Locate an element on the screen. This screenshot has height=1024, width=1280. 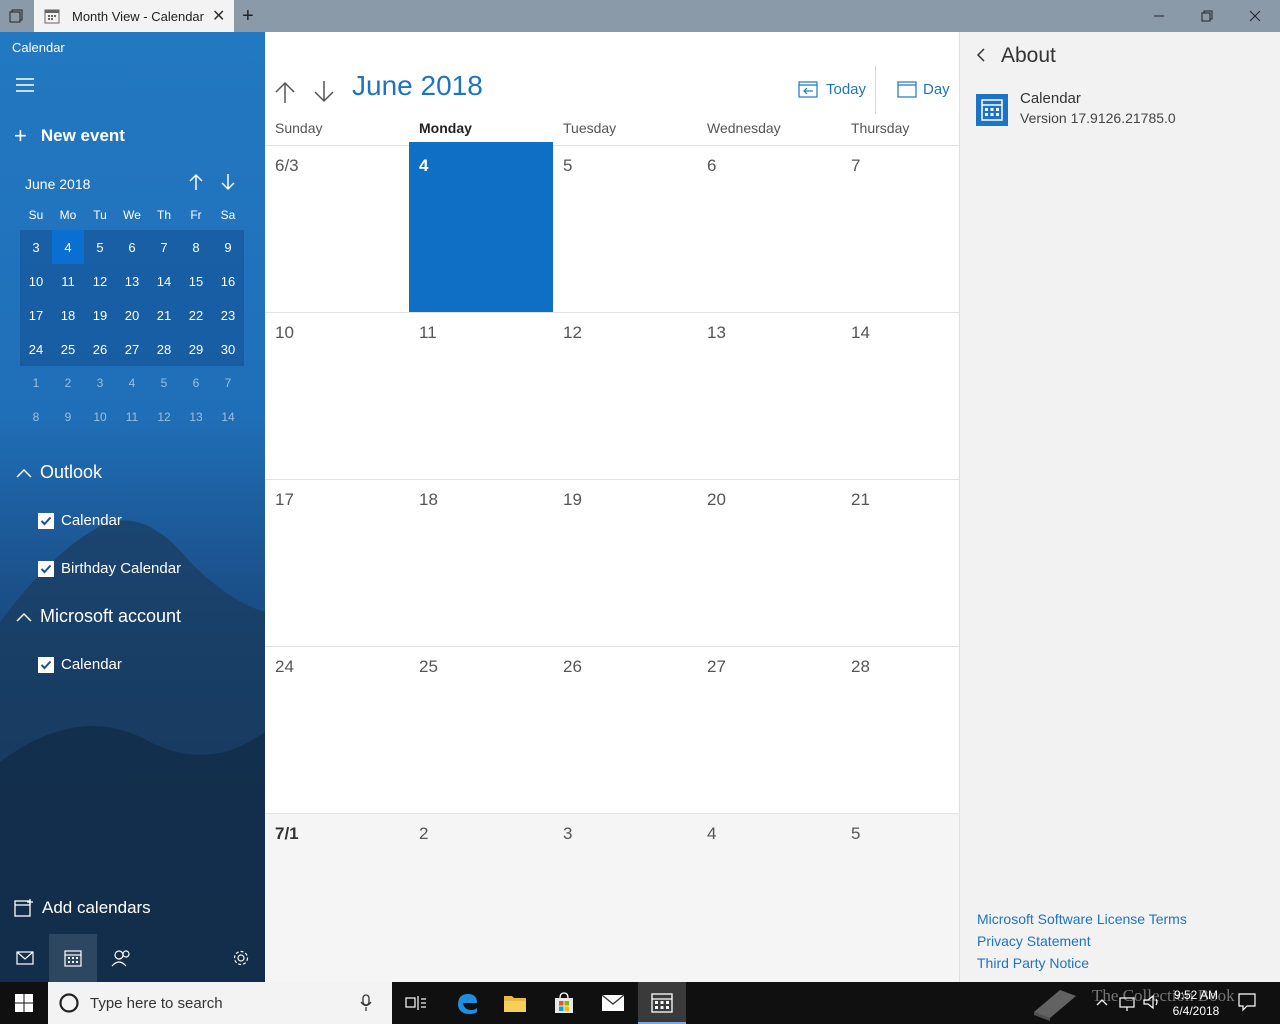
new-event-button: + New event is located at coordinates (69, 136).